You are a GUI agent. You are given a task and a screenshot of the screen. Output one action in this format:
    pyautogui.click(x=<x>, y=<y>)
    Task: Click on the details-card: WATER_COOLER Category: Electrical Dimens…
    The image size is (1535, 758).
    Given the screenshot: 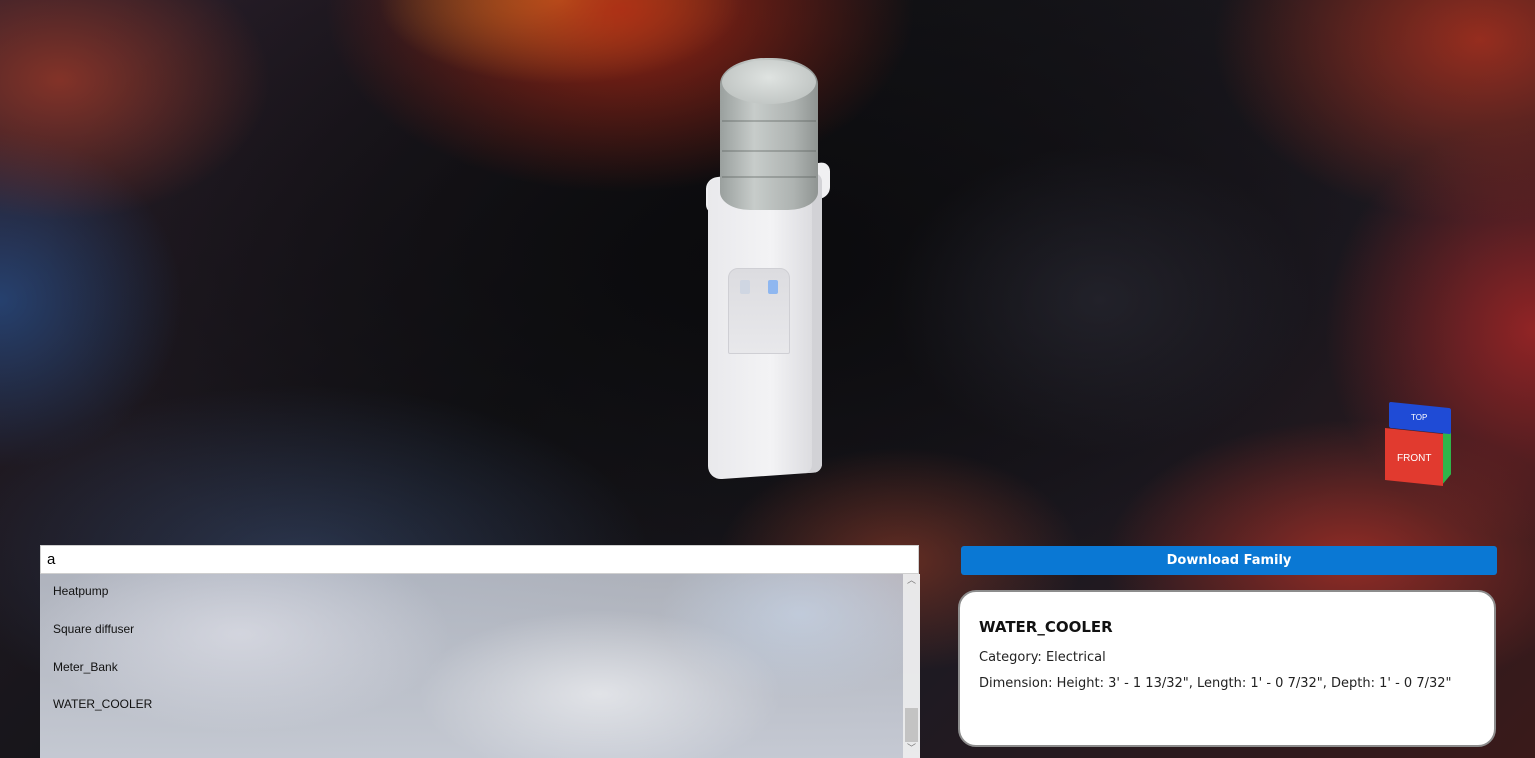 What is the action you would take?
    pyautogui.click(x=1227, y=668)
    